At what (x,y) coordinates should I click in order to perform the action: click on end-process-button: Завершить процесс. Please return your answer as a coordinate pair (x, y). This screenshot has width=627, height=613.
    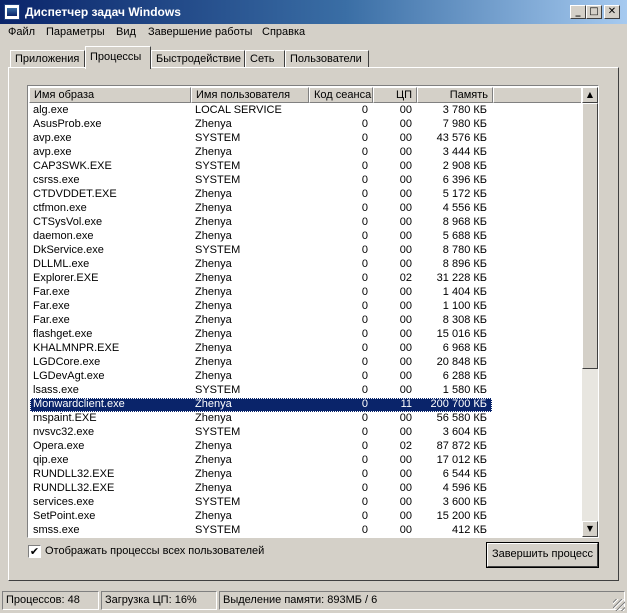
    Looking at the image, I should click on (542, 555).